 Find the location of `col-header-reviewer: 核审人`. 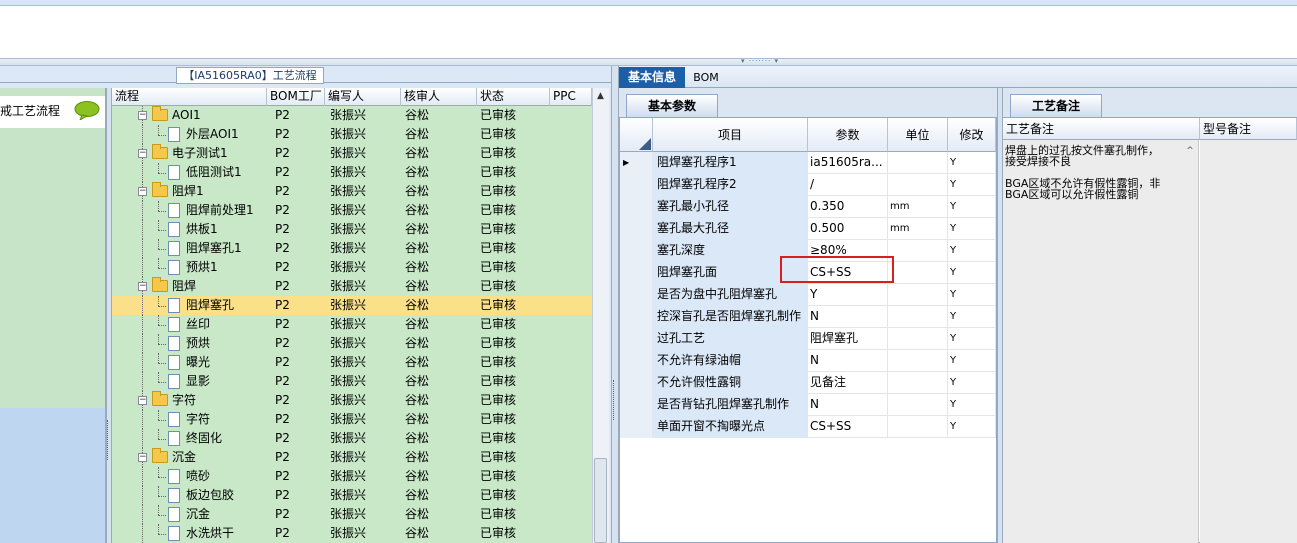

col-header-reviewer: 核审人 is located at coordinates (439, 97).